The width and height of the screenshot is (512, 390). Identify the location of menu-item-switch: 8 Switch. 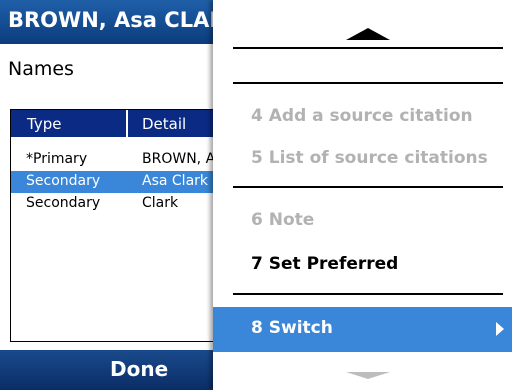
(362, 329).